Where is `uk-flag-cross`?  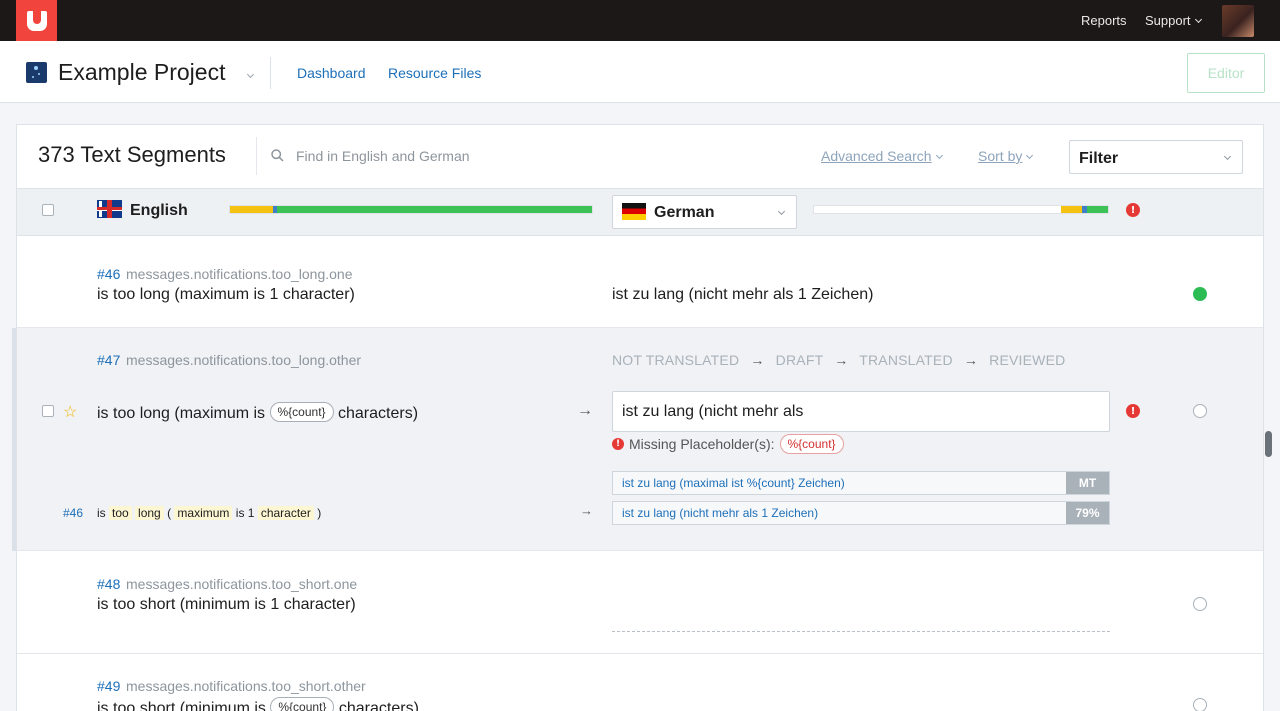 uk-flag-cross is located at coordinates (109, 208).